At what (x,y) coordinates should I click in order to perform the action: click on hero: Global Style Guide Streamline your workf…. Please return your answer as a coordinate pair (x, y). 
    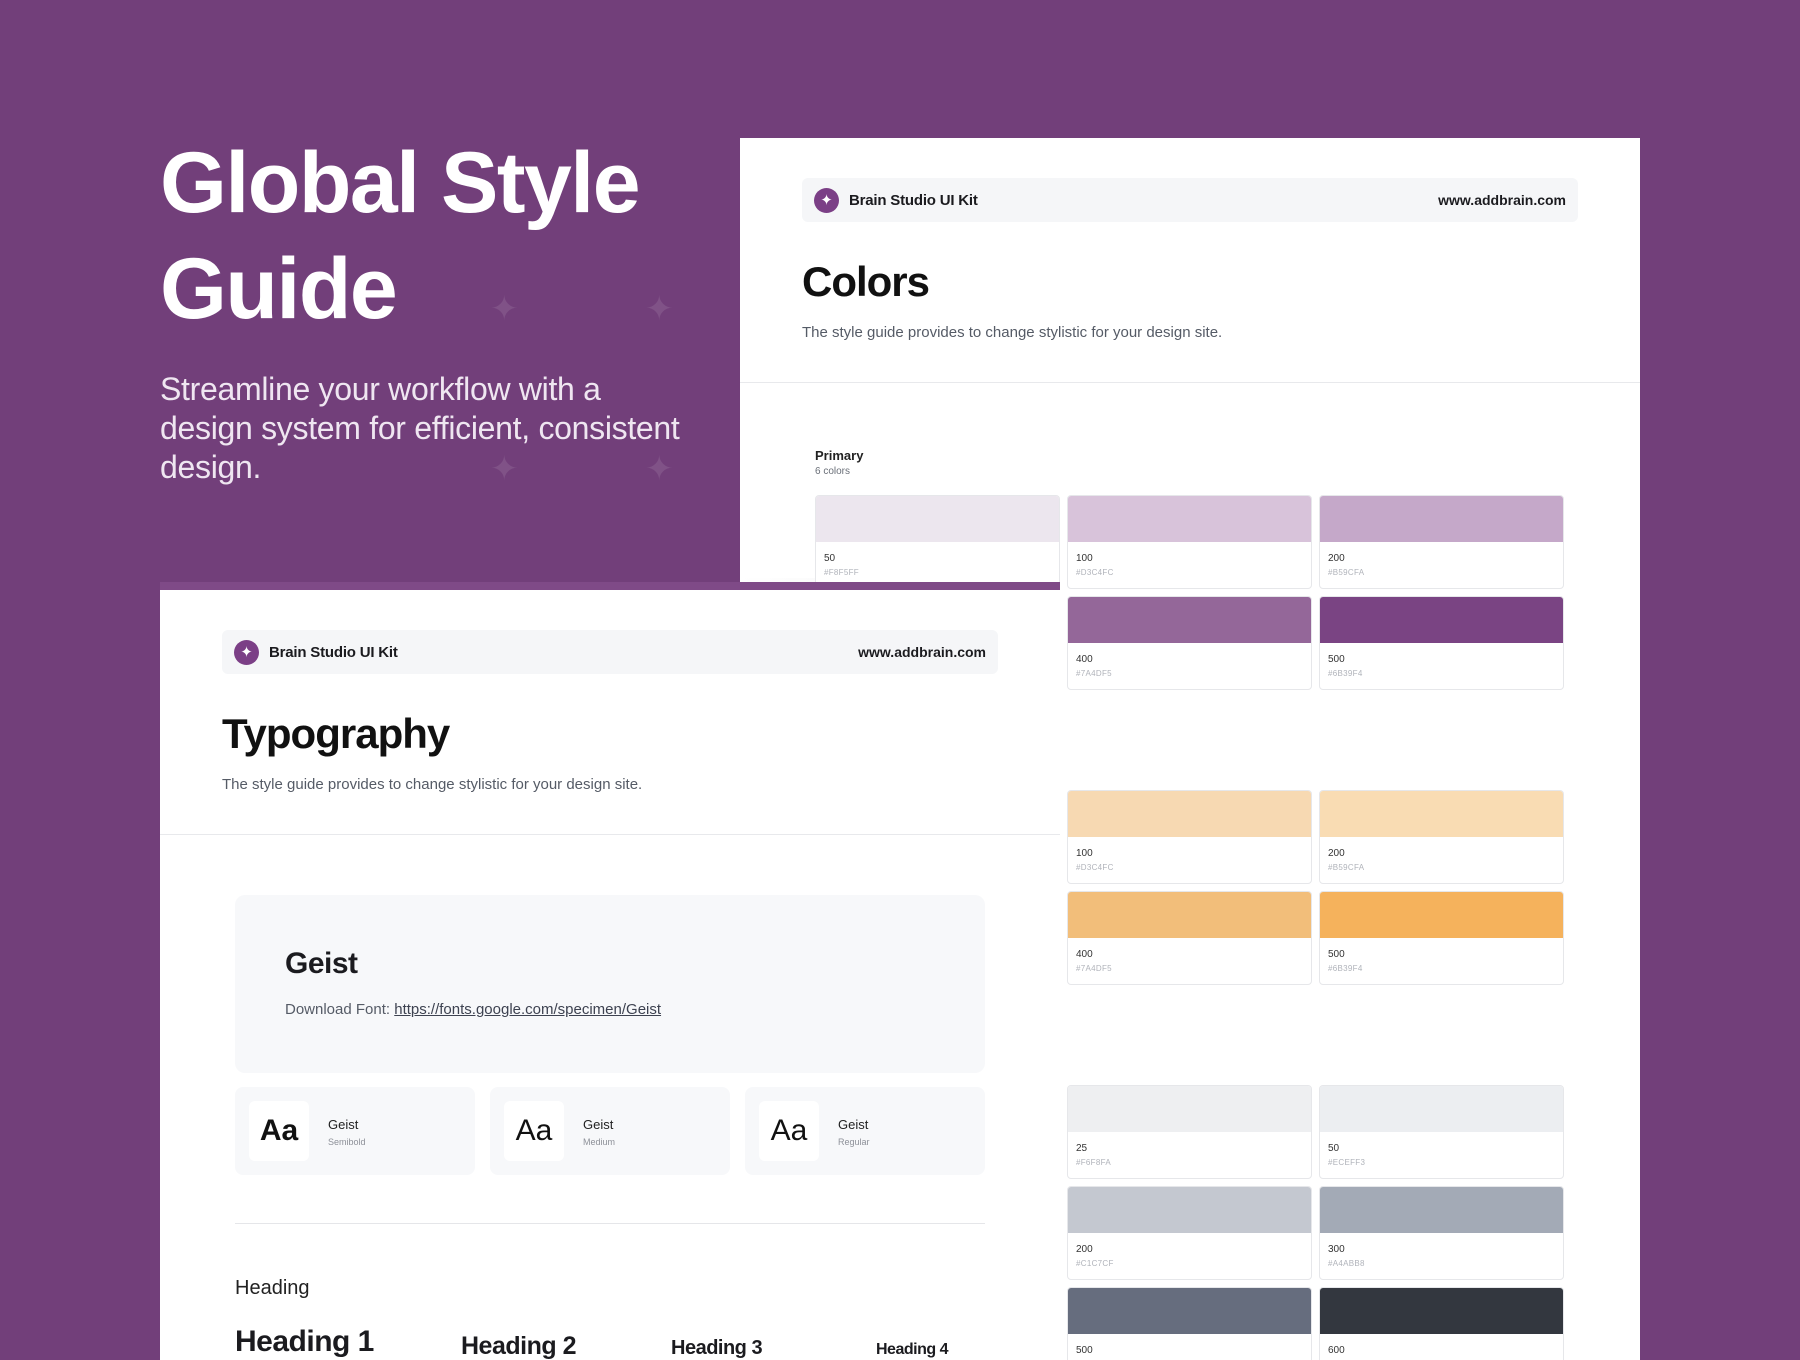
    Looking at the image, I should click on (420, 308).